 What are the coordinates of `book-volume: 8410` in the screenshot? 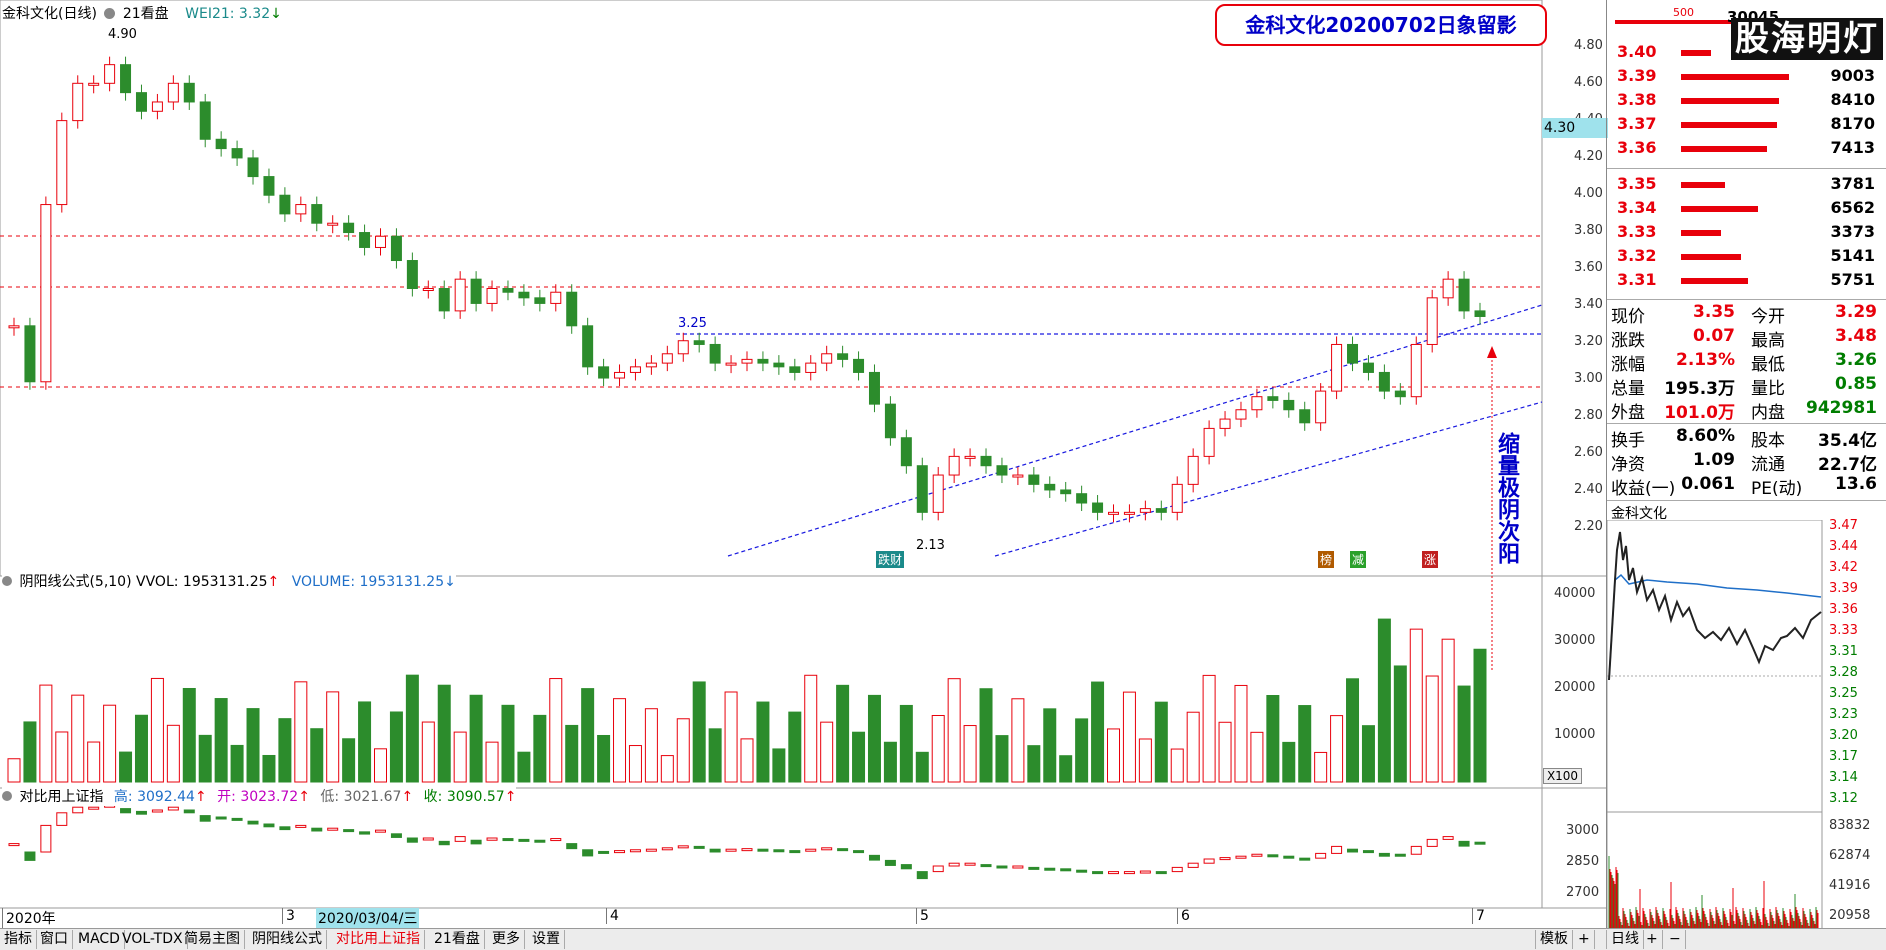 It's located at (1852, 99).